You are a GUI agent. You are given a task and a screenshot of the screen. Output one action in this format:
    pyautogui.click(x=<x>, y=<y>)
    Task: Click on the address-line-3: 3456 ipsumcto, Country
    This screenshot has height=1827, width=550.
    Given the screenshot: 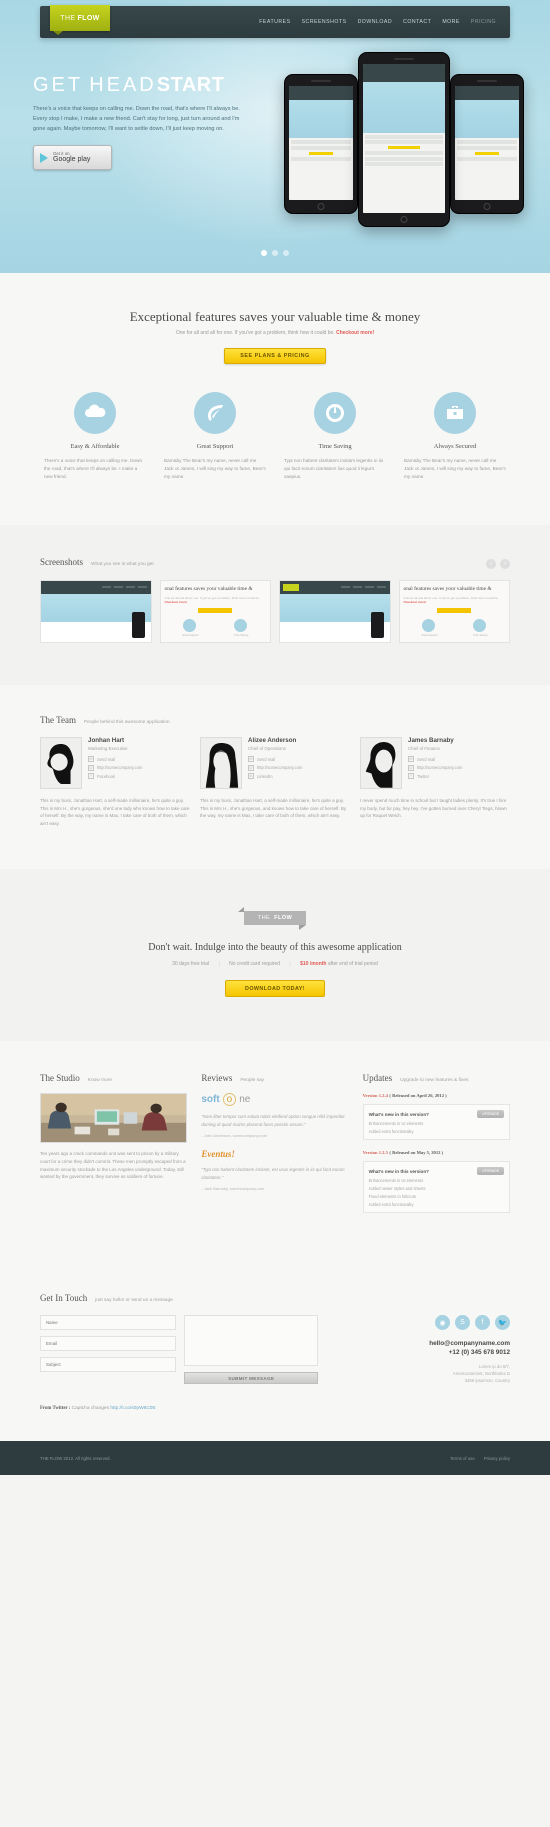 What is the action you would take?
    pyautogui.click(x=487, y=1381)
    